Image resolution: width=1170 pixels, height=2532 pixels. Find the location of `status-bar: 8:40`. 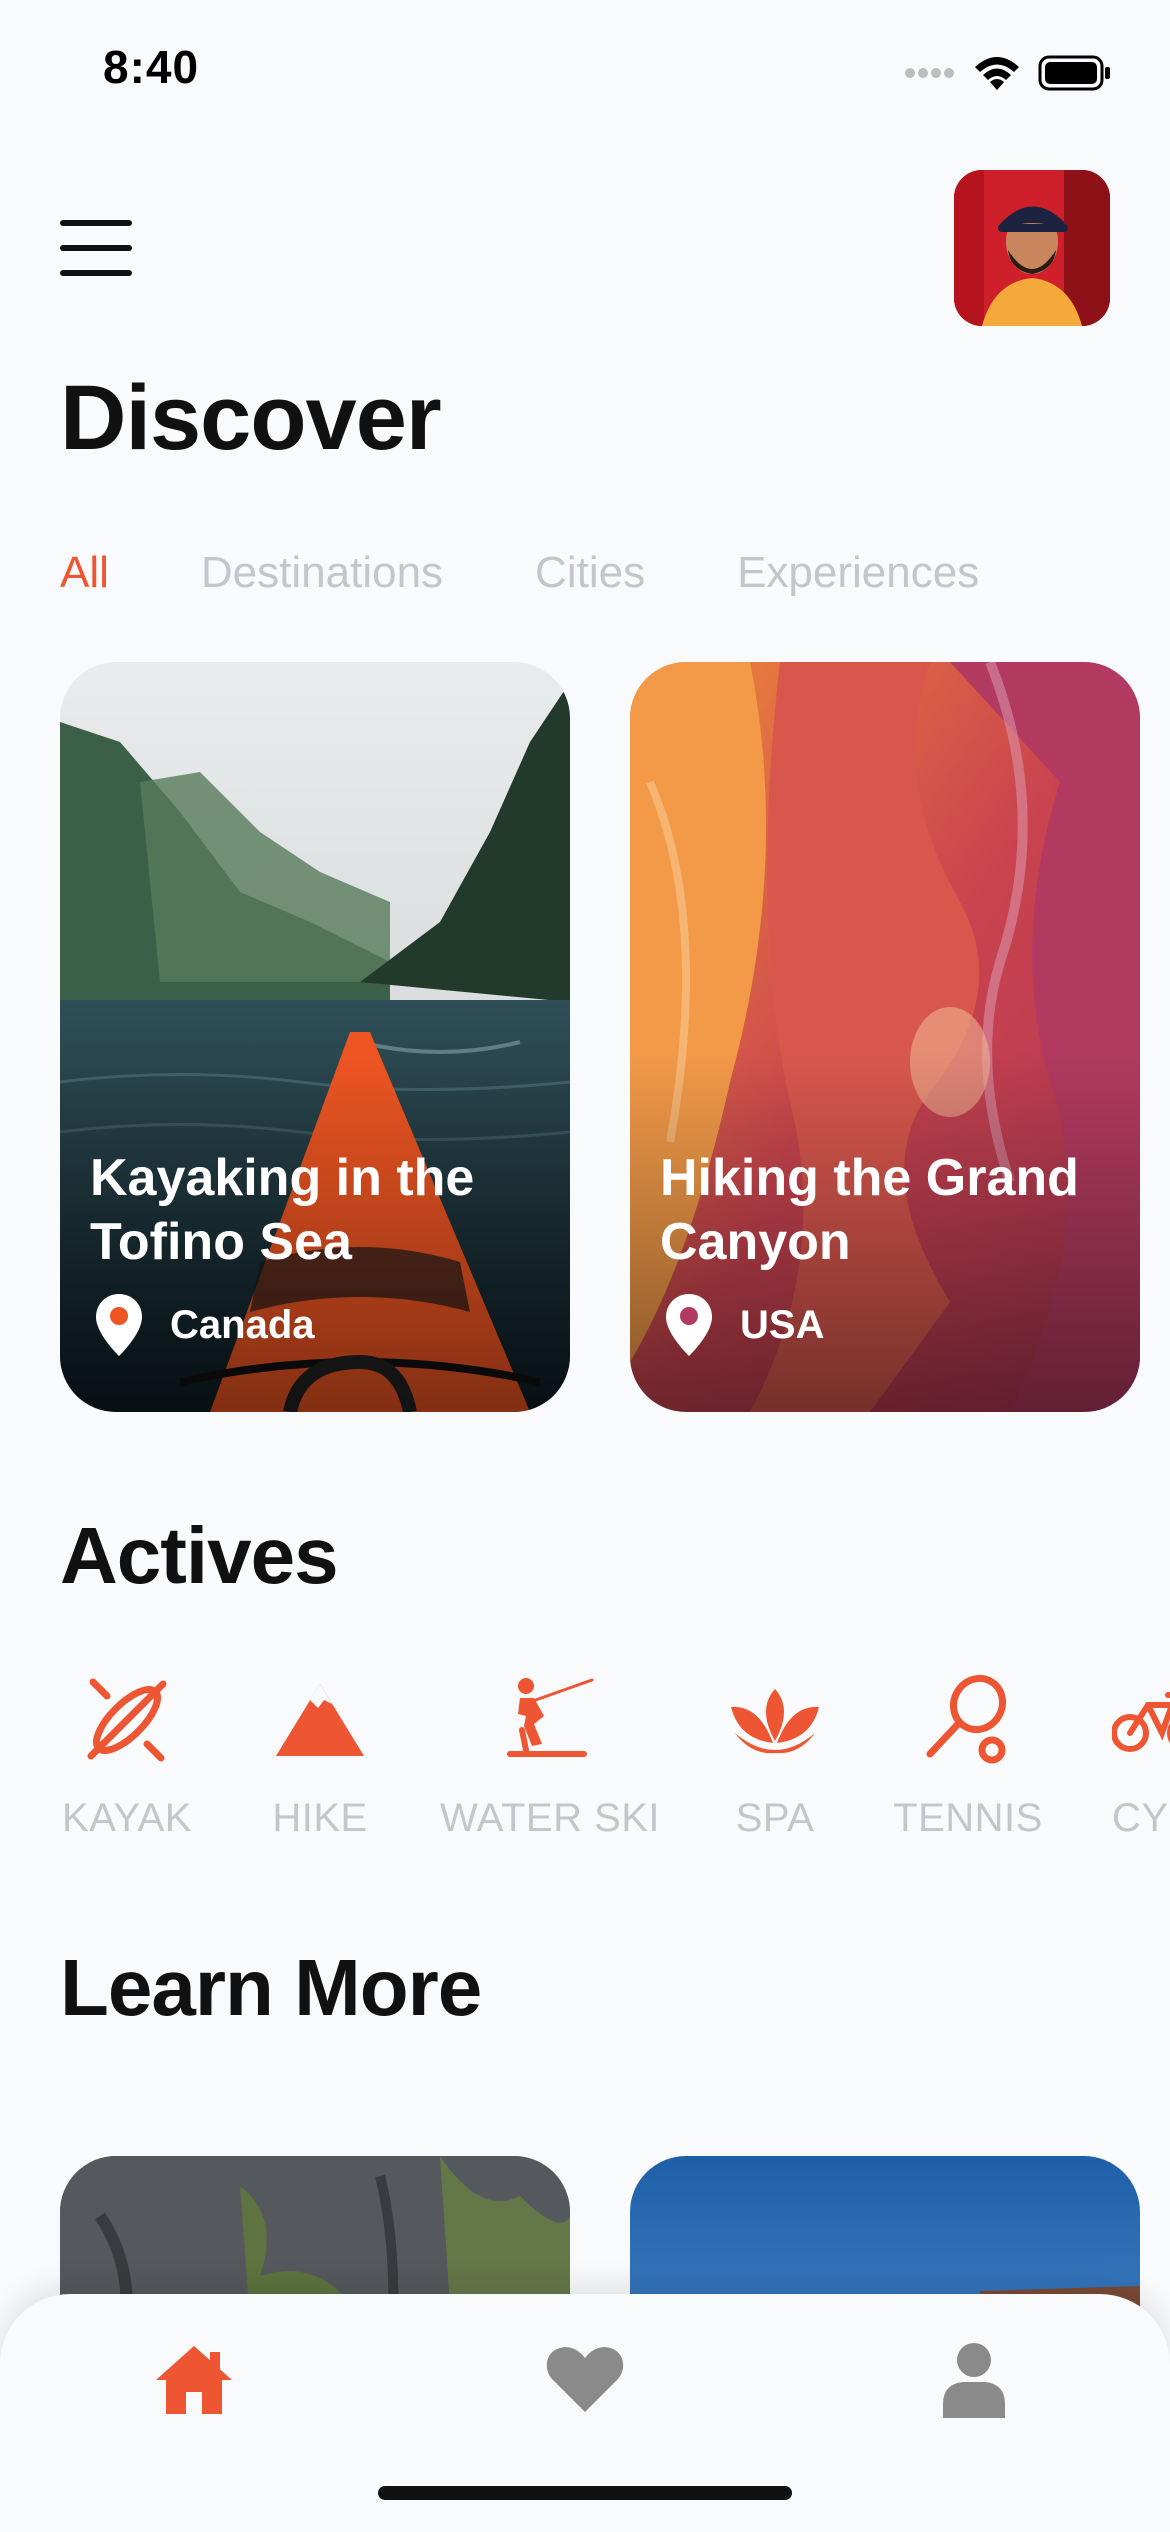

status-bar: 8:40 is located at coordinates (585, 70).